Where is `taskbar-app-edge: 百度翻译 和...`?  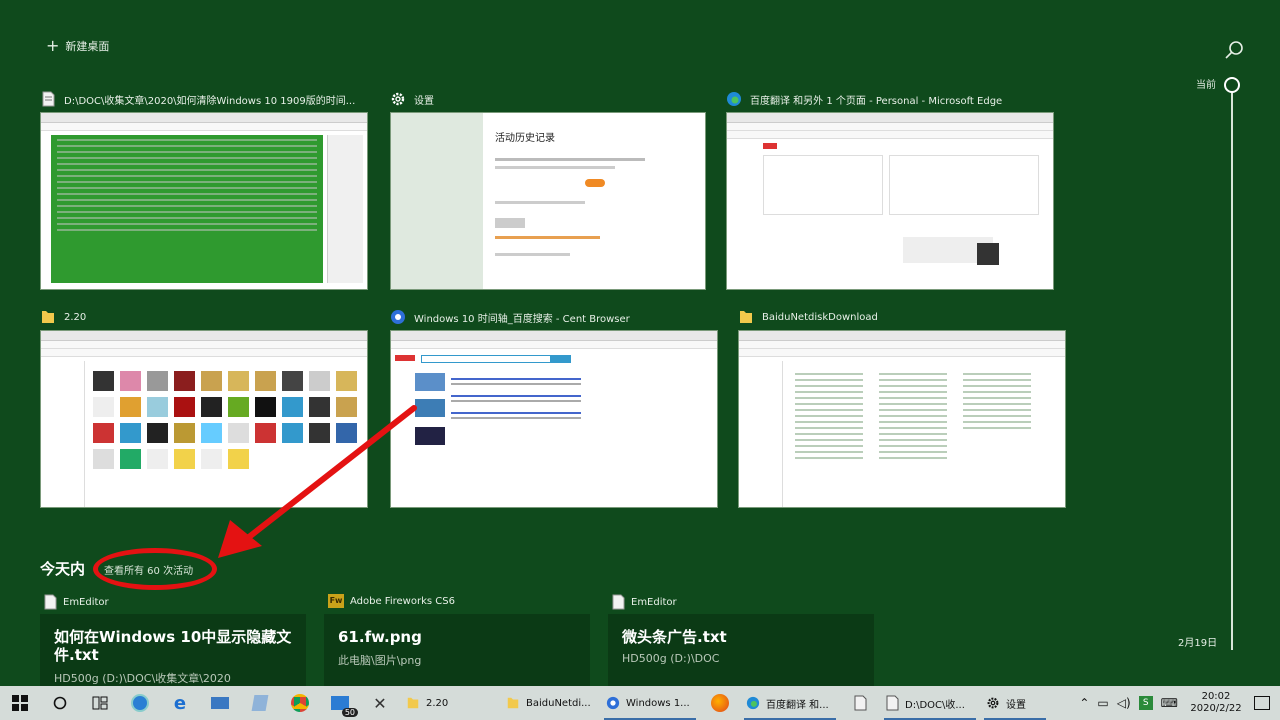 taskbar-app-edge: 百度翻译 和... is located at coordinates (790, 703).